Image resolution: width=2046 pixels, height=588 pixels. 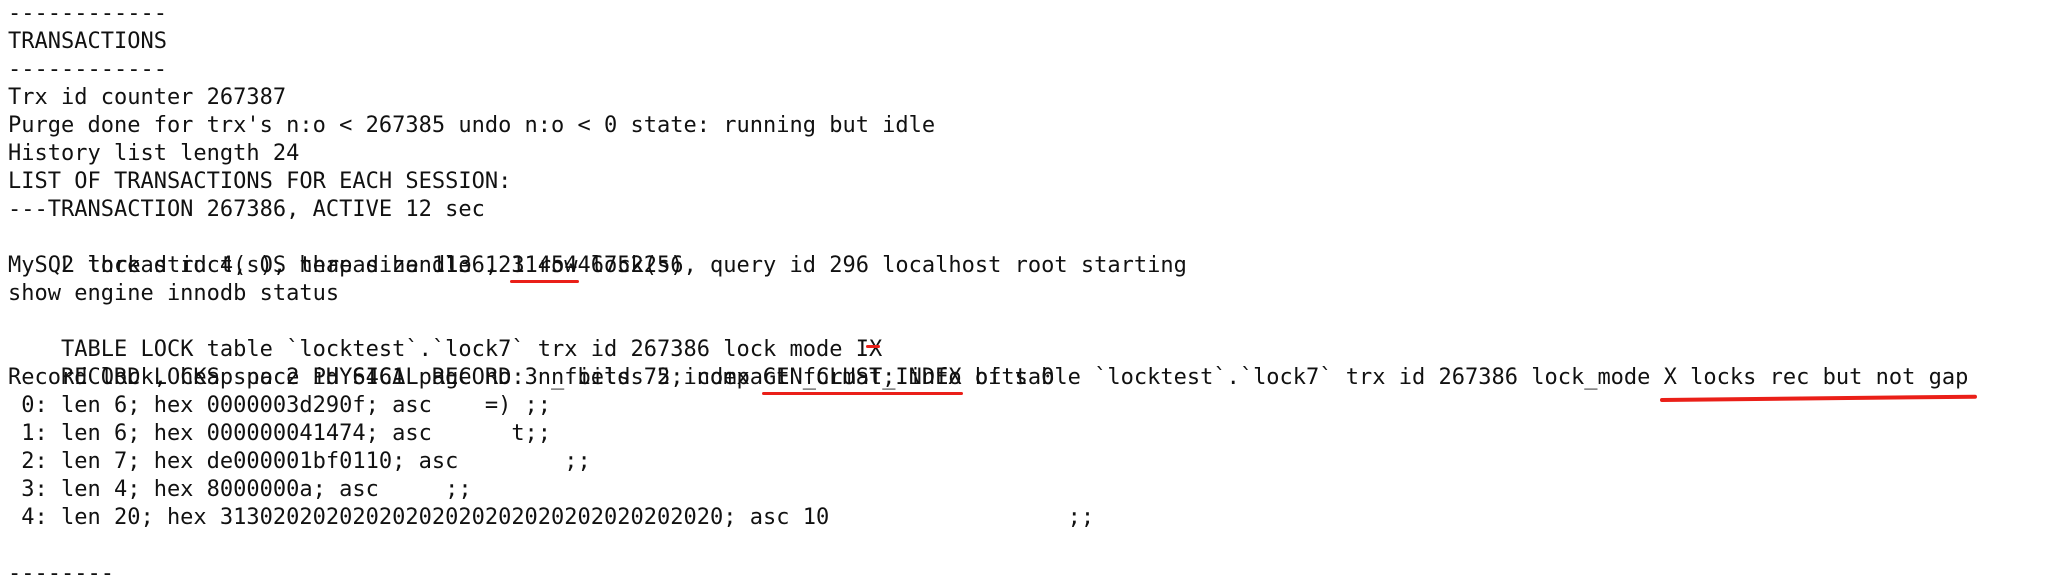 I want to click on history-list-length: History list length 24, so click(x=154, y=153).